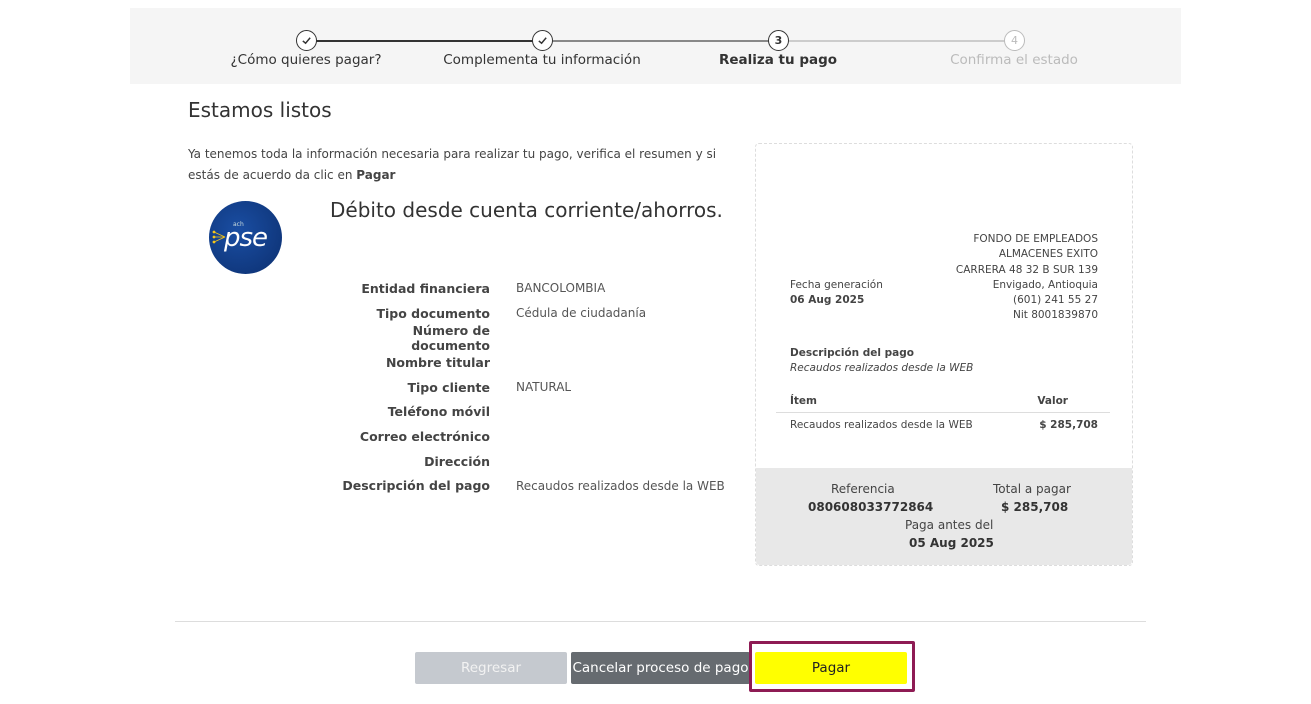 The height and width of the screenshot is (704, 1311). What do you see at coordinates (438, 412) in the screenshot?
I see `detail-label: Teléfono móvil` at bounding box center [438, 412].